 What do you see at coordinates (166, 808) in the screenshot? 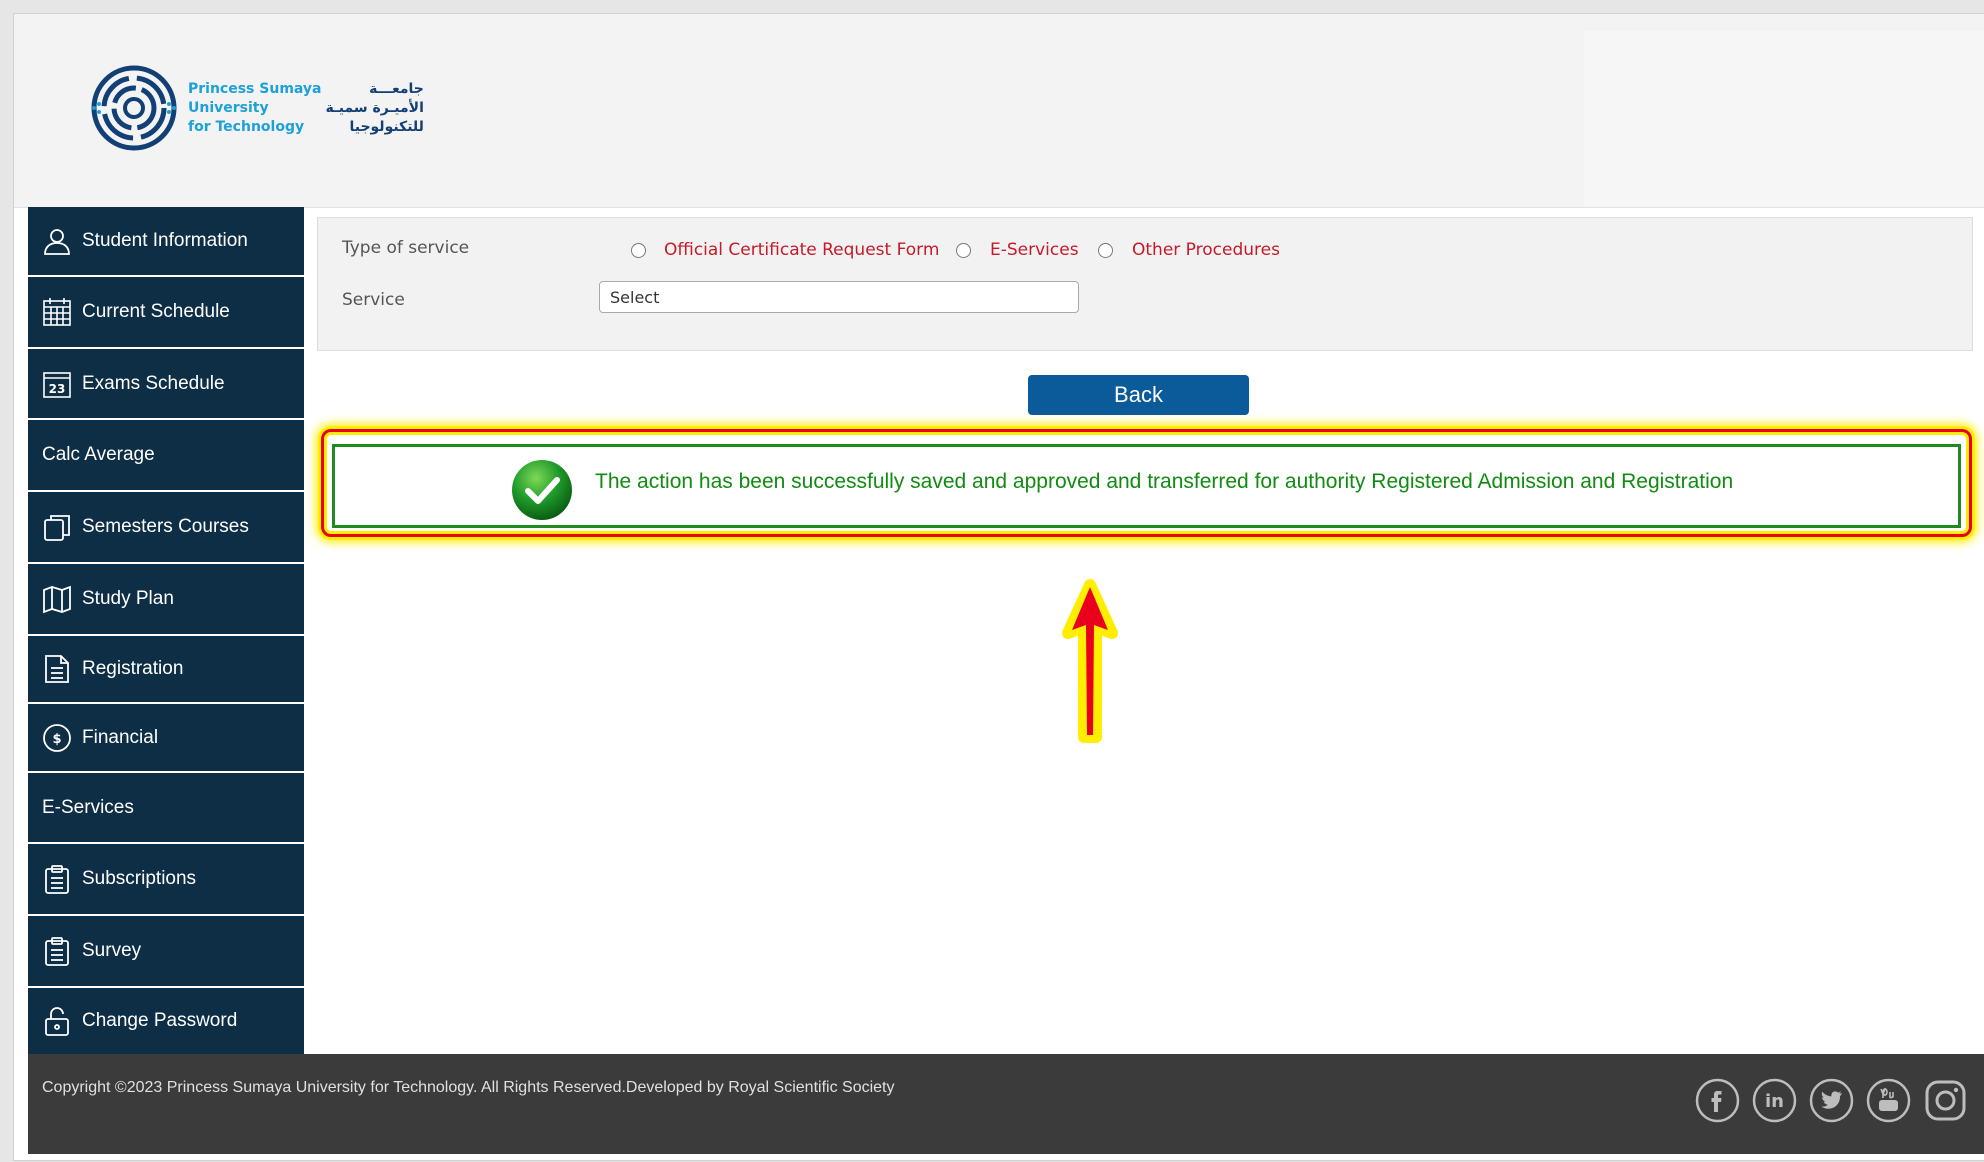
I see `sidebar-item-e-services: E-Services` at bounding box center [166, 808].